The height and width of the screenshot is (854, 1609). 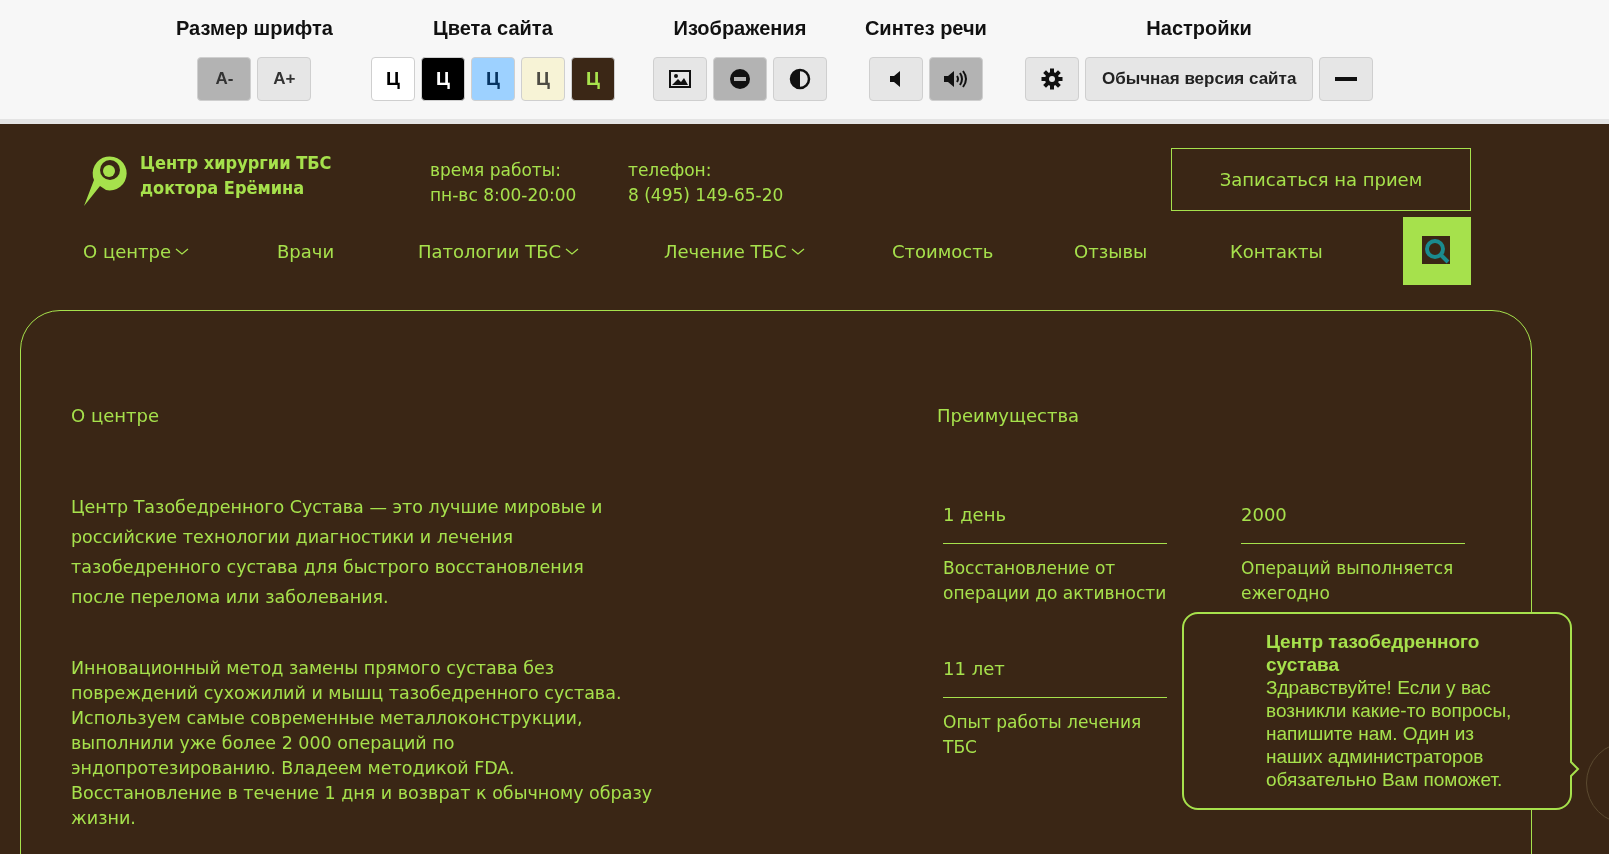 What do you see at coordinates (1373, 653) in the screenshot?
I see `chat-title: Центр тазобедренного сустава` at bounding box center [1373, 653].